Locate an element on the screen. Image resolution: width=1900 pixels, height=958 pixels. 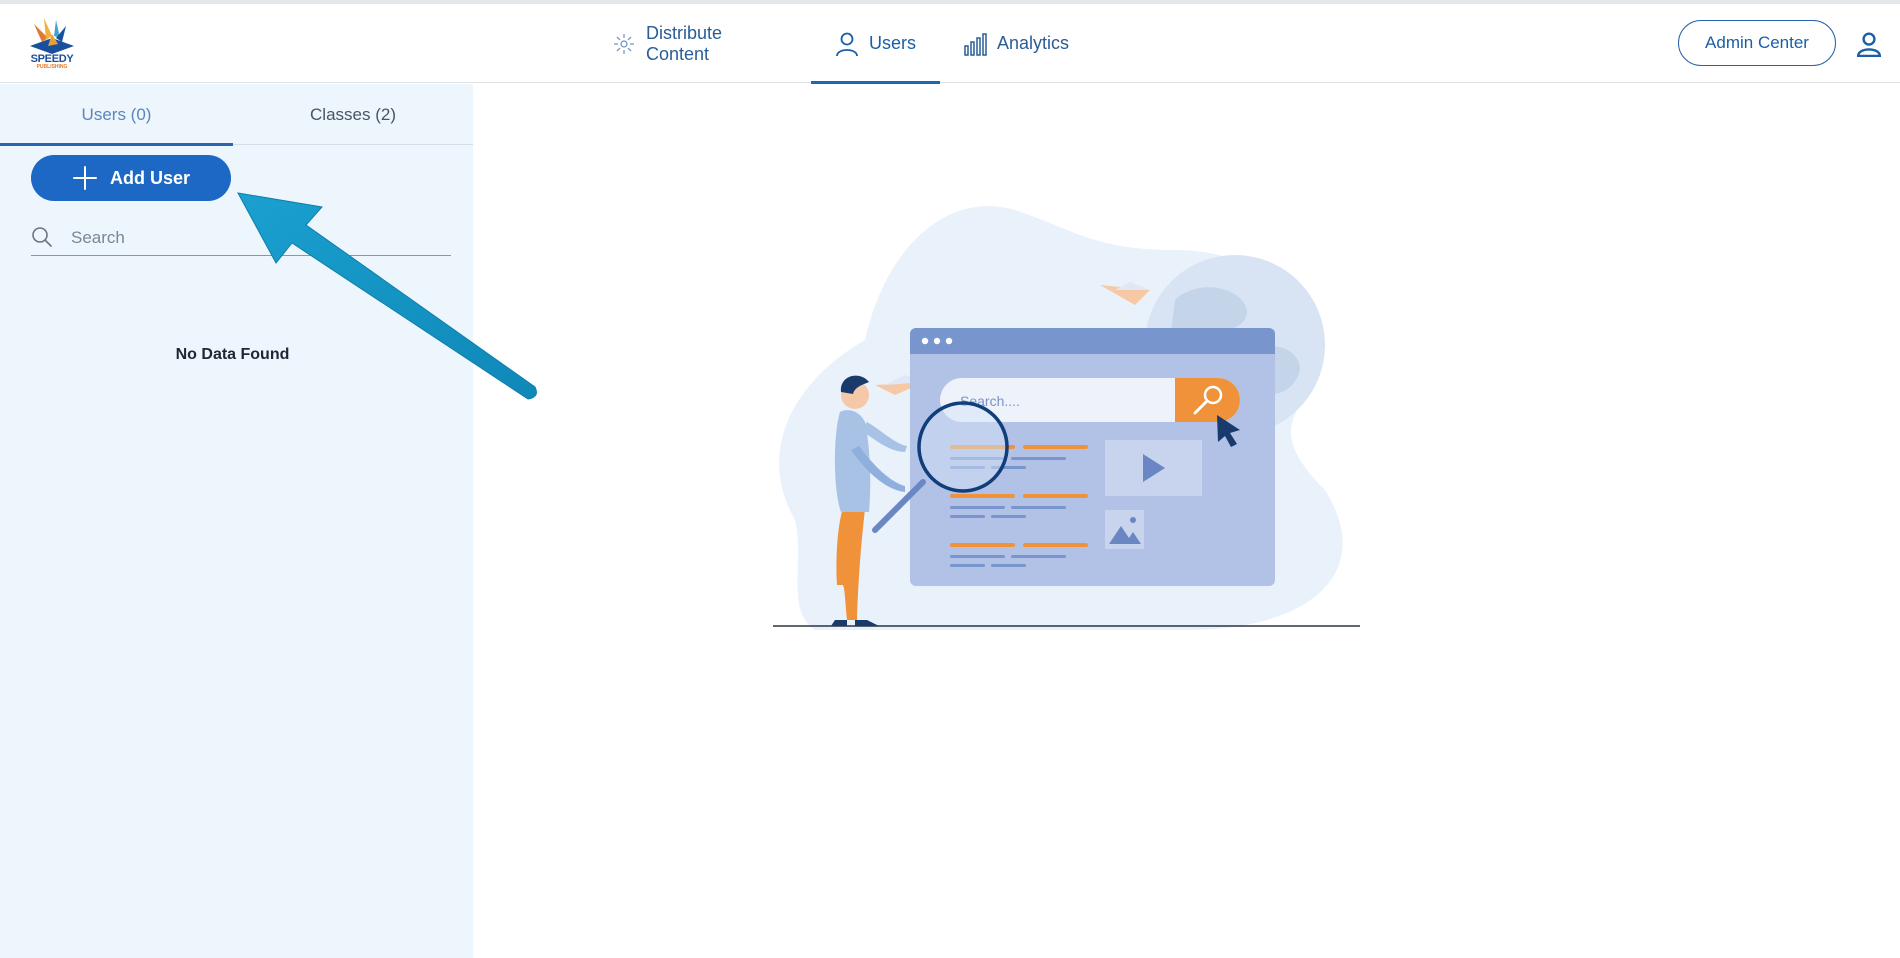
plus-icon is located at coordinates (84, 178).